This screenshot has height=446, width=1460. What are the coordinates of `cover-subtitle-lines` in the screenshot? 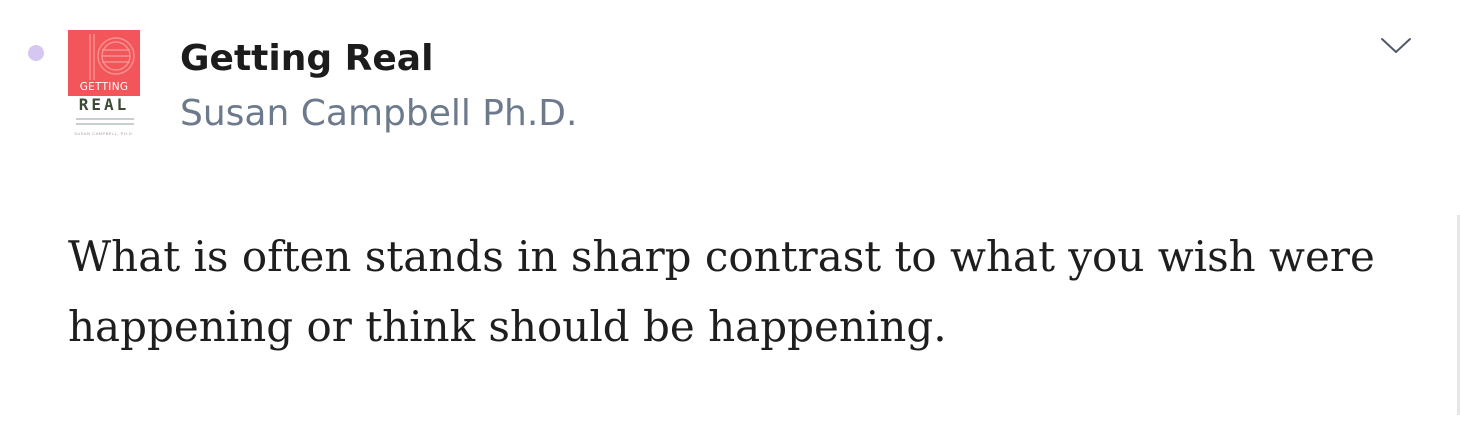 It's located at (105, 123).